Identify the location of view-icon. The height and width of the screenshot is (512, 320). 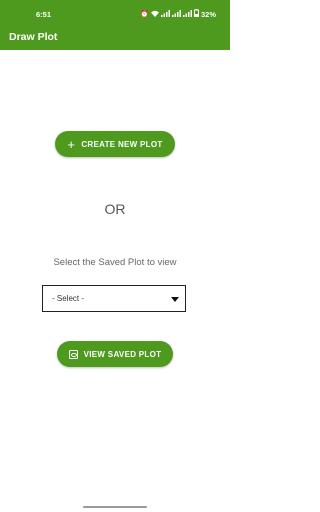
(73, 354).